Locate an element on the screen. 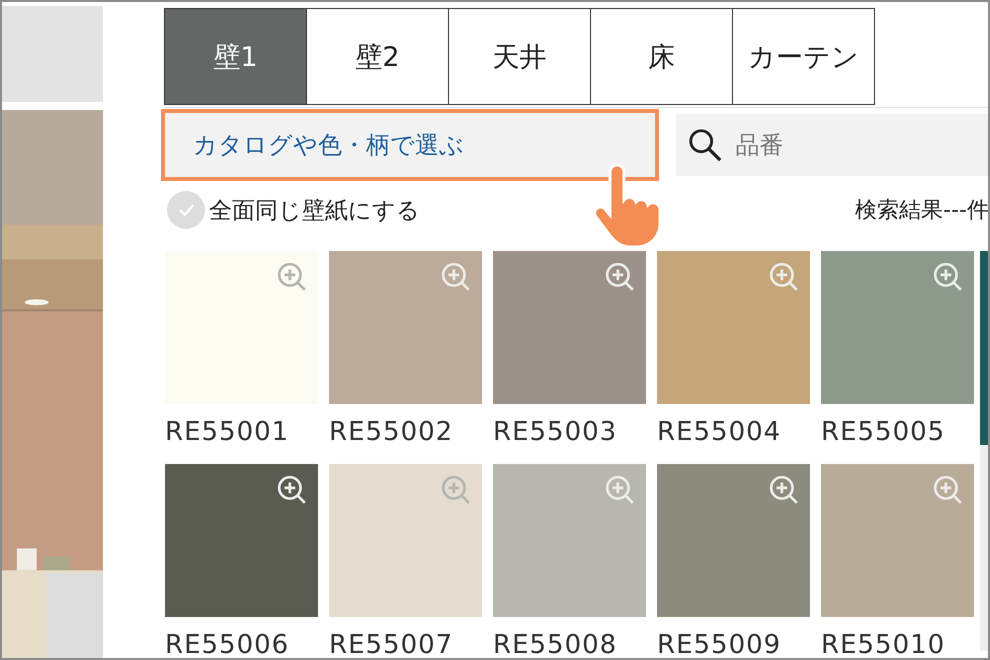  wallpaper-code: RE55005 is located at coordinates (883, 432).